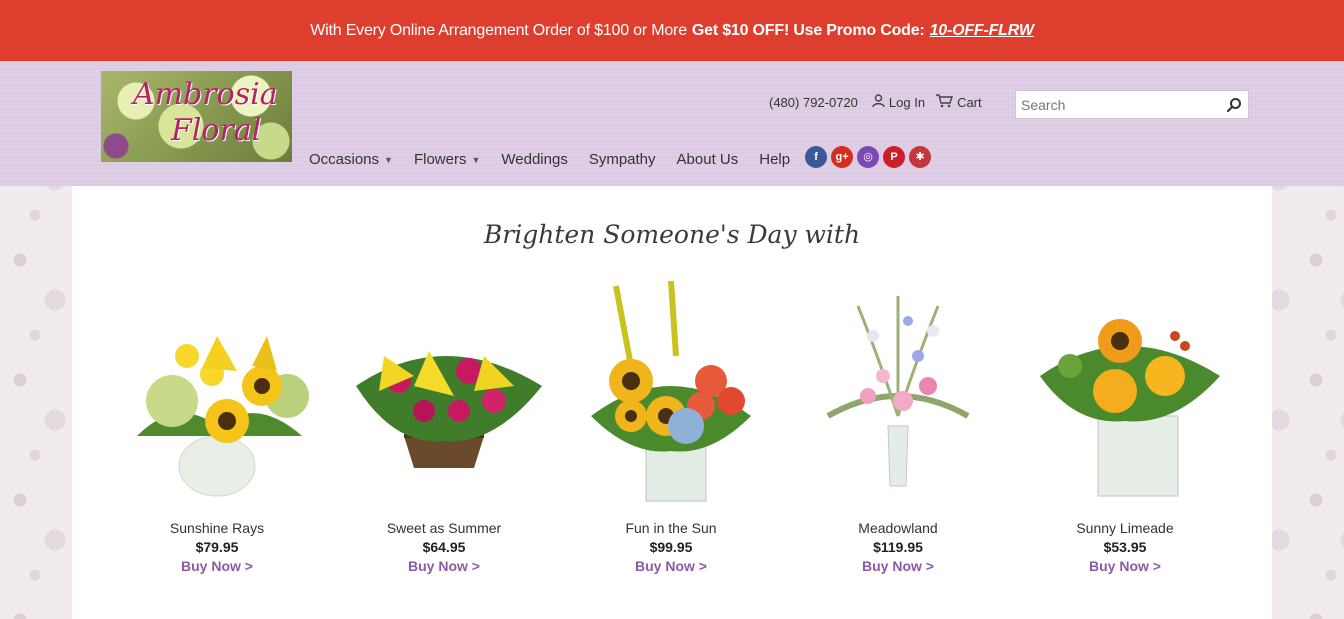  I want to click on facebook-icon: f, so click(816, 156).